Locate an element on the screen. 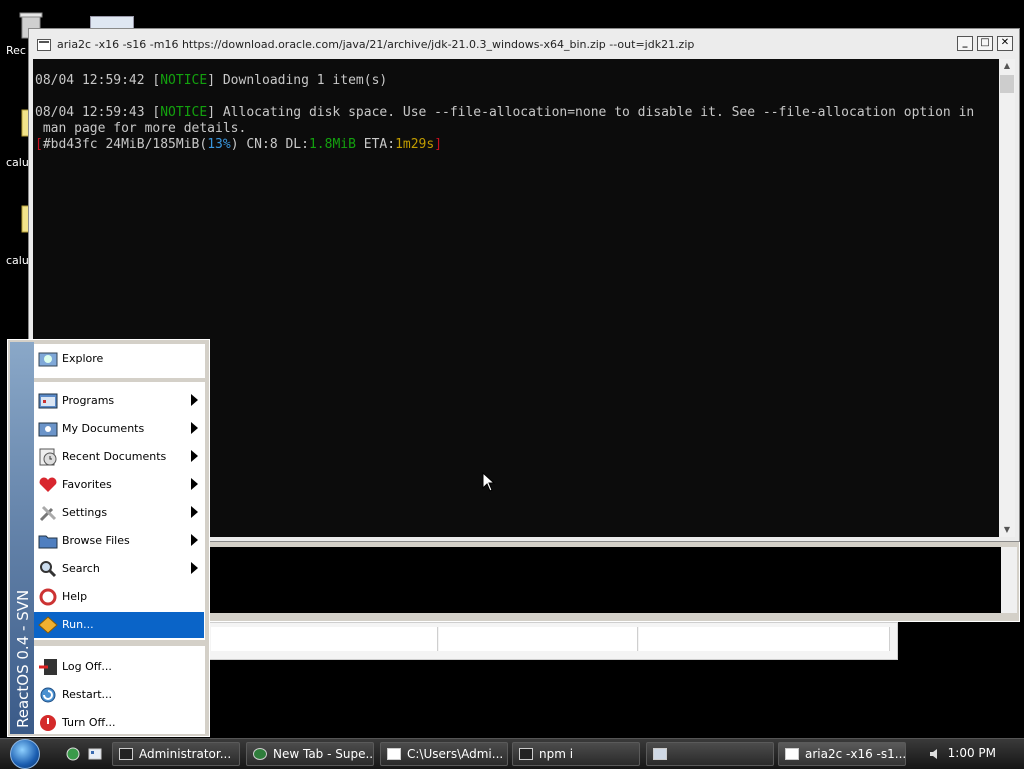 Image resolution: width=1024 pixels, height=769 pixels. archive-icon is located at coordinates (394, 754).